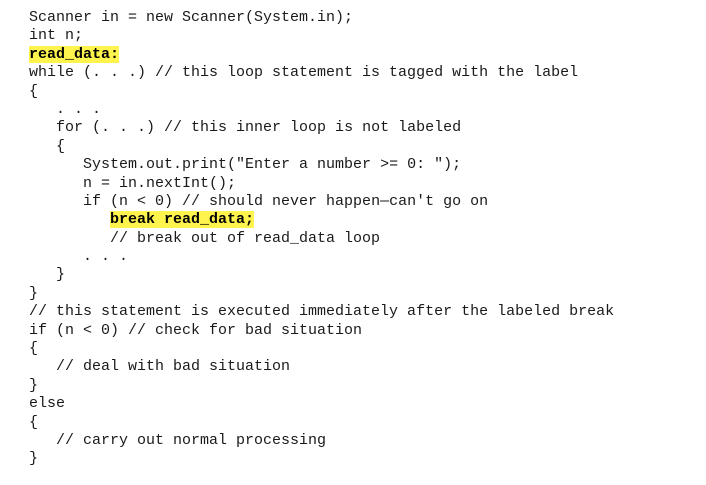 The height and width of the screenshot is (485, 706). I want to click on code-text: if (n < 0) // check for bad situation, so click(196, 330).